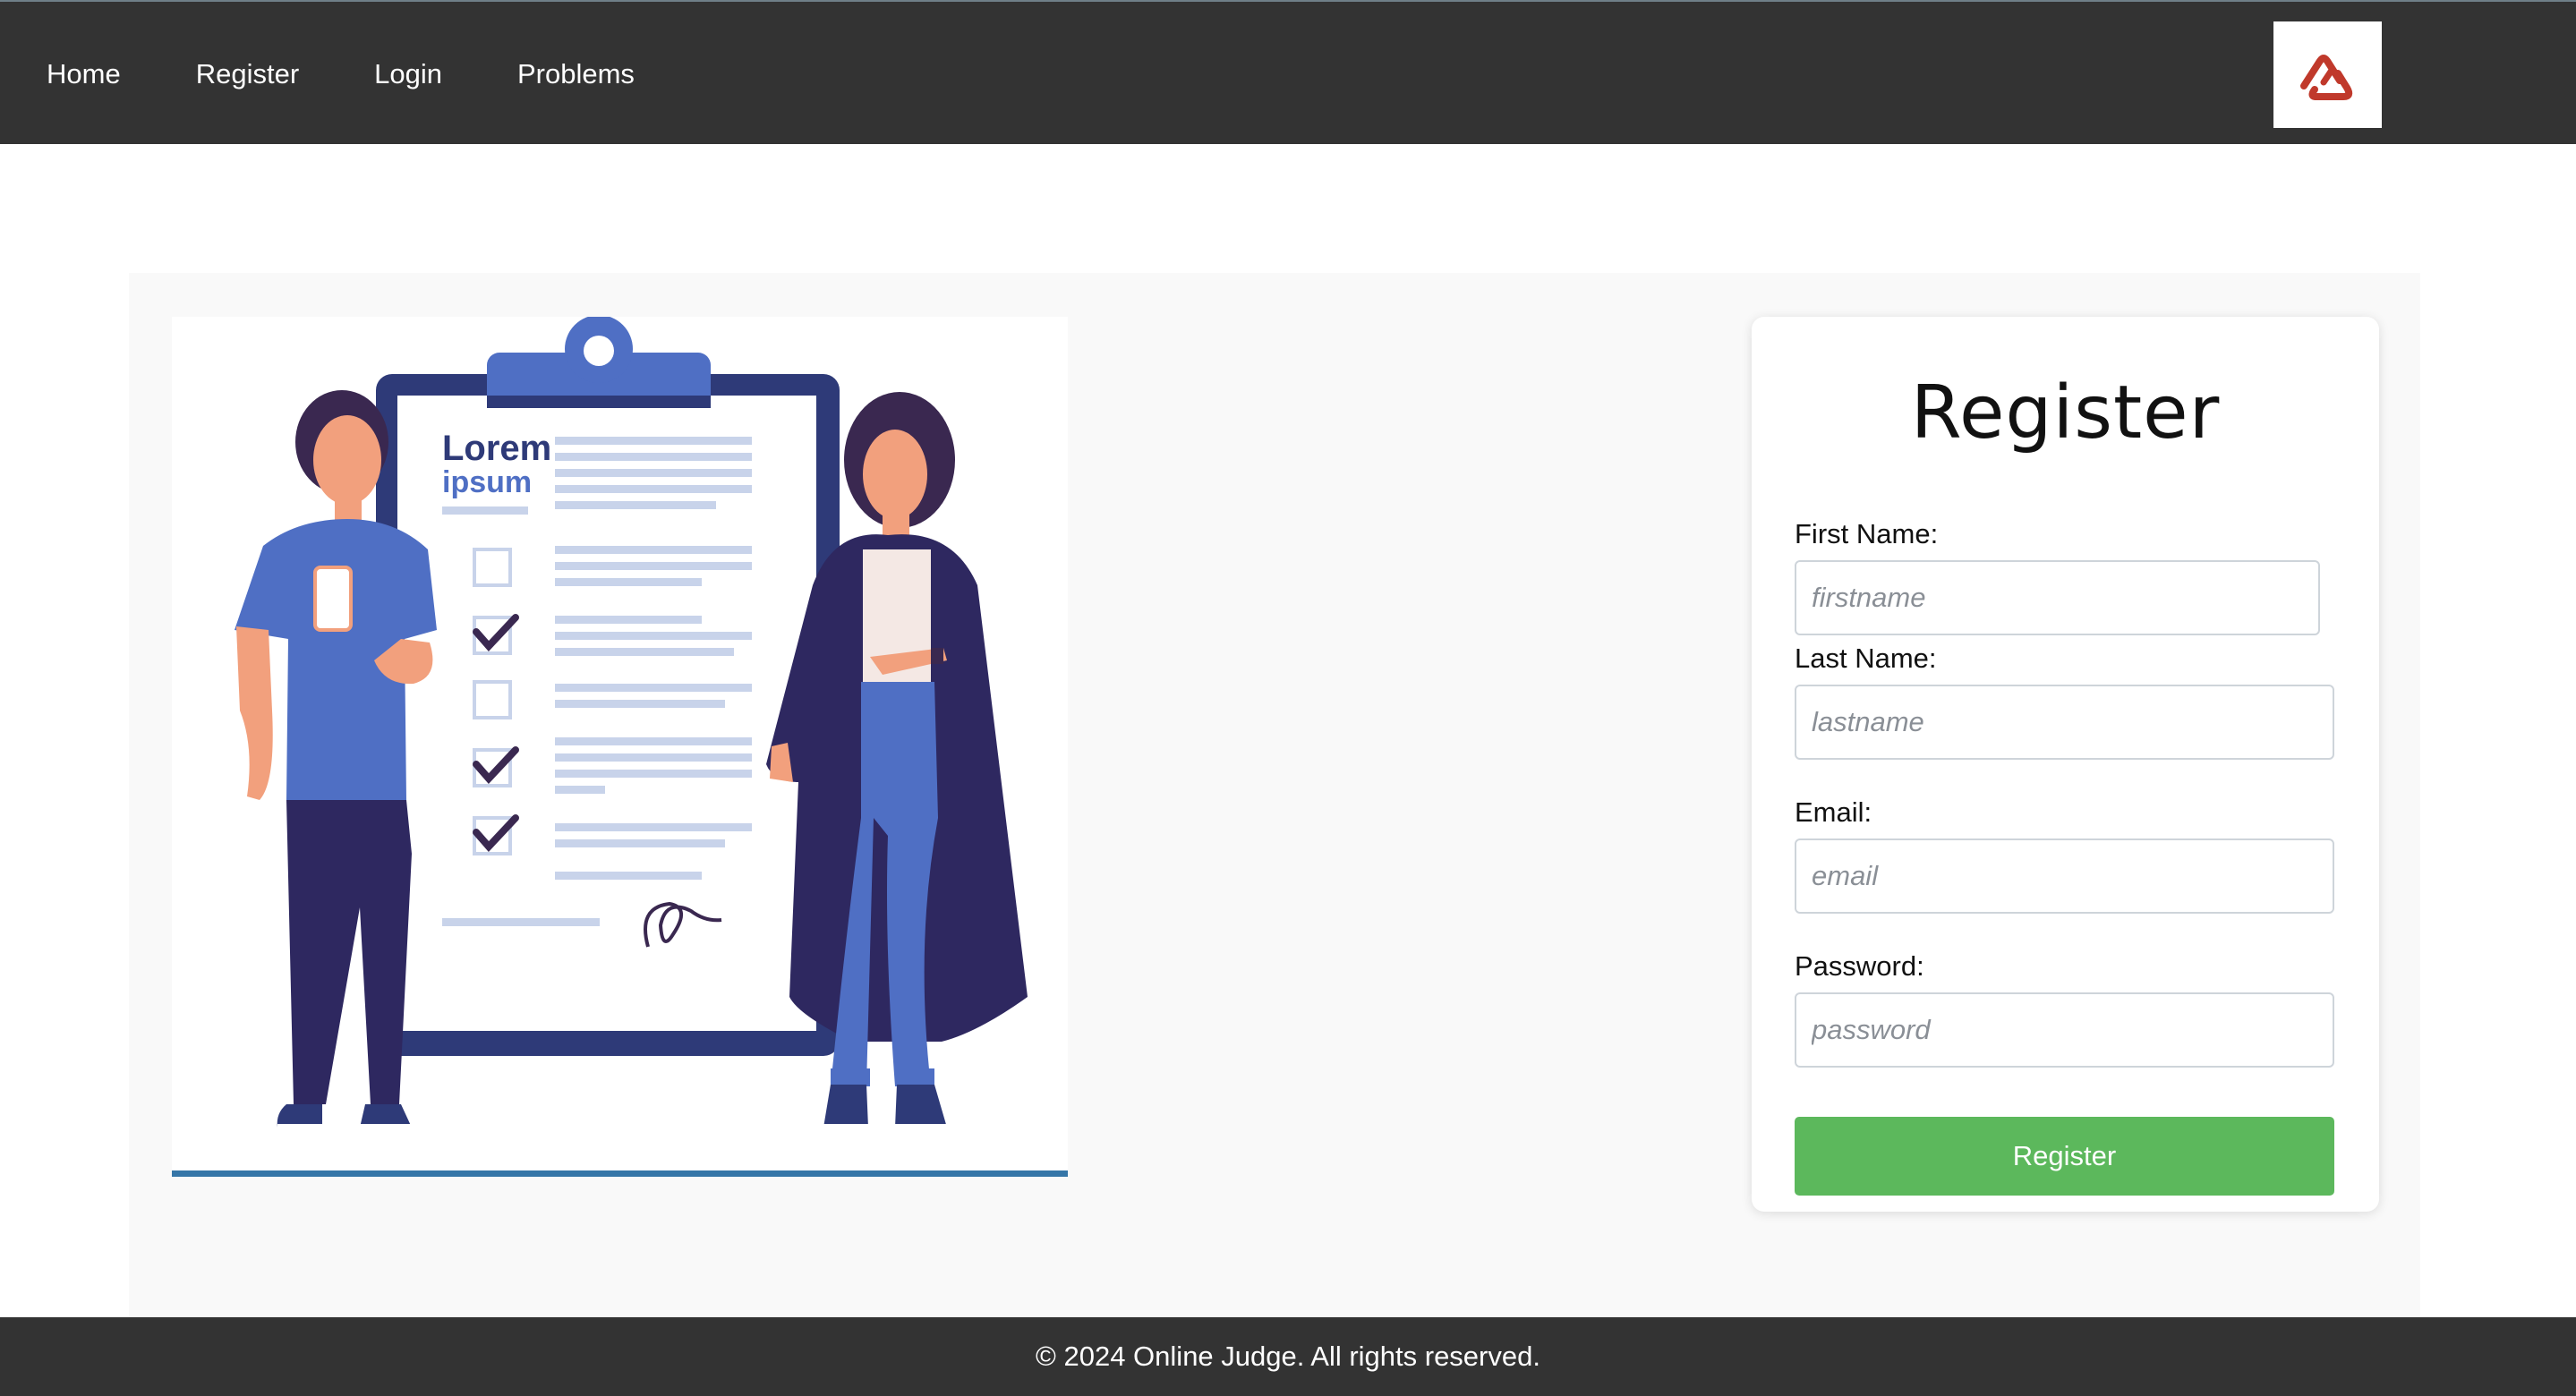  I want to click on password-input, so click(2064, 1030).